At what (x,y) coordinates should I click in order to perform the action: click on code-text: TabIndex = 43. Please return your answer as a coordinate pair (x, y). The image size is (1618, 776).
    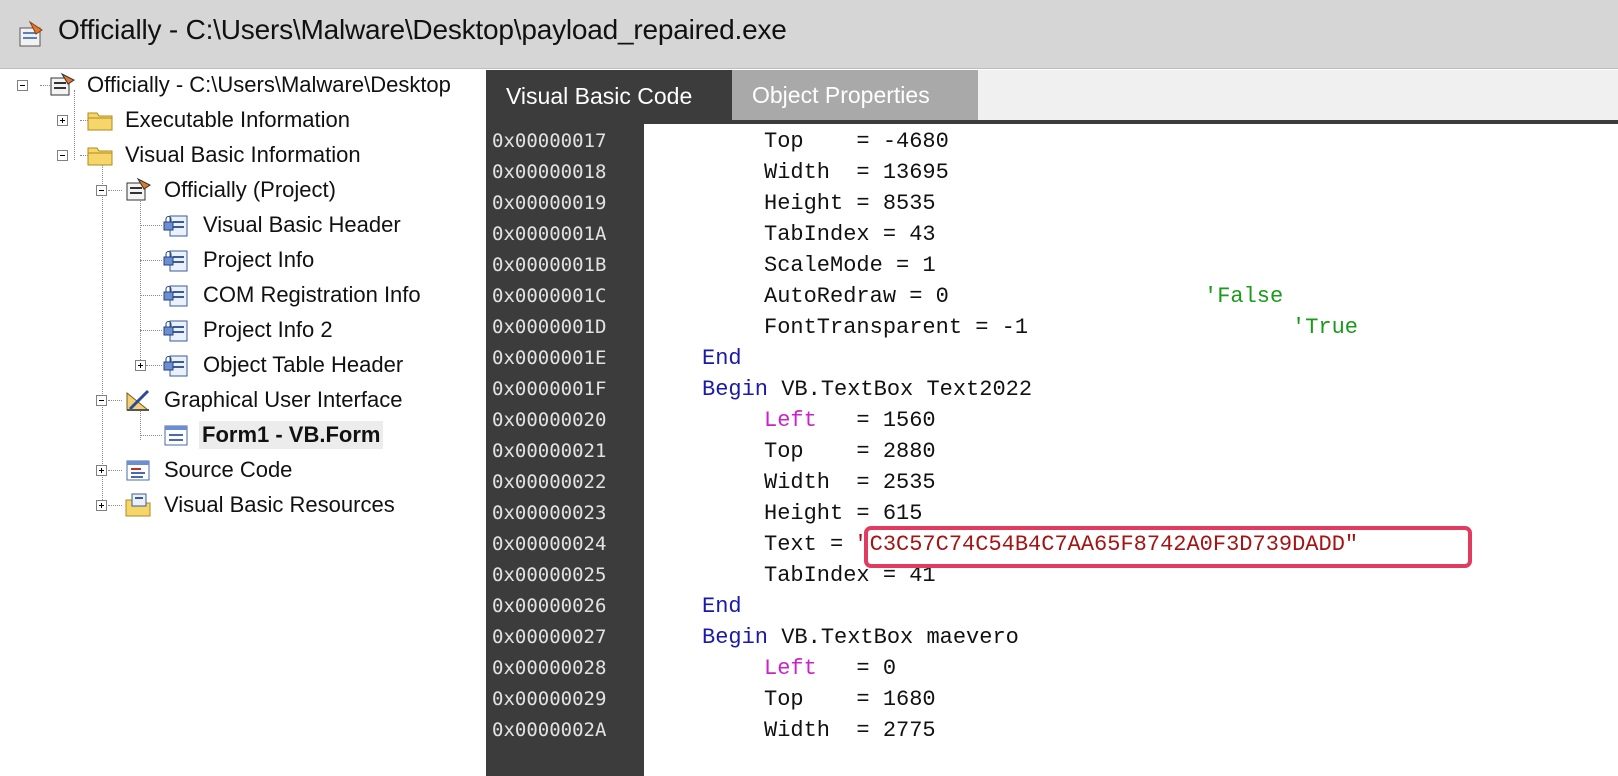
    Looking at the image, I should click on (850, 234).